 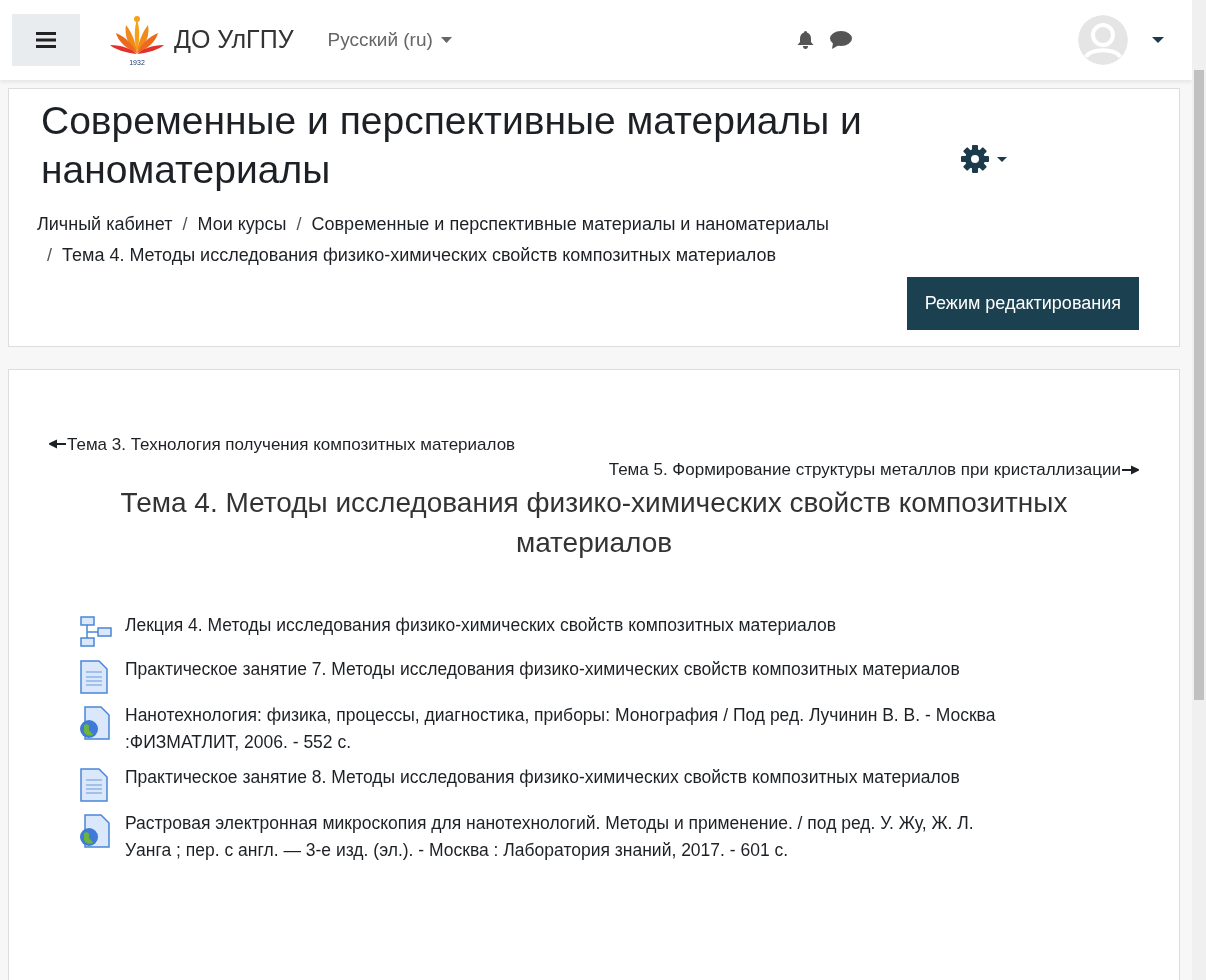 What do you see at coordinates (389, 40) in the screenshot?
I see `language-menu: Русский (ru)` at bounding box center [389, 40].